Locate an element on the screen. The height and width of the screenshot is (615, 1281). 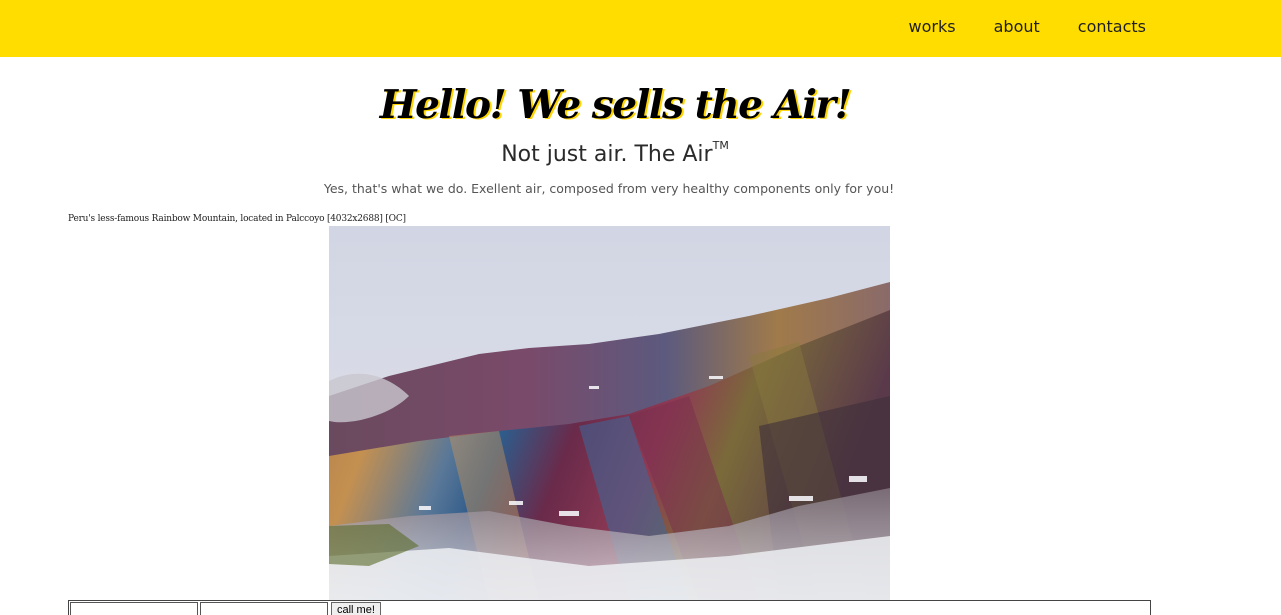
call-me-button: call me! is located at coordinates (356, 608).